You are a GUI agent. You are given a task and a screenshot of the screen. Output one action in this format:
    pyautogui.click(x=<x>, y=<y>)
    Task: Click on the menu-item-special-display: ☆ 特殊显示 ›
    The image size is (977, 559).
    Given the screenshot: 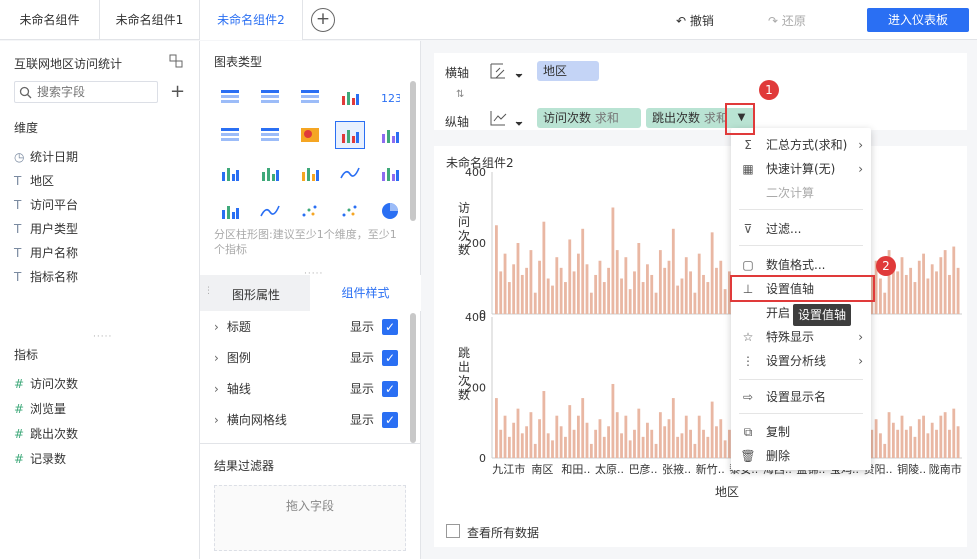 What is the action you would take?
    pyautogui.click(x=801, y=337)
    